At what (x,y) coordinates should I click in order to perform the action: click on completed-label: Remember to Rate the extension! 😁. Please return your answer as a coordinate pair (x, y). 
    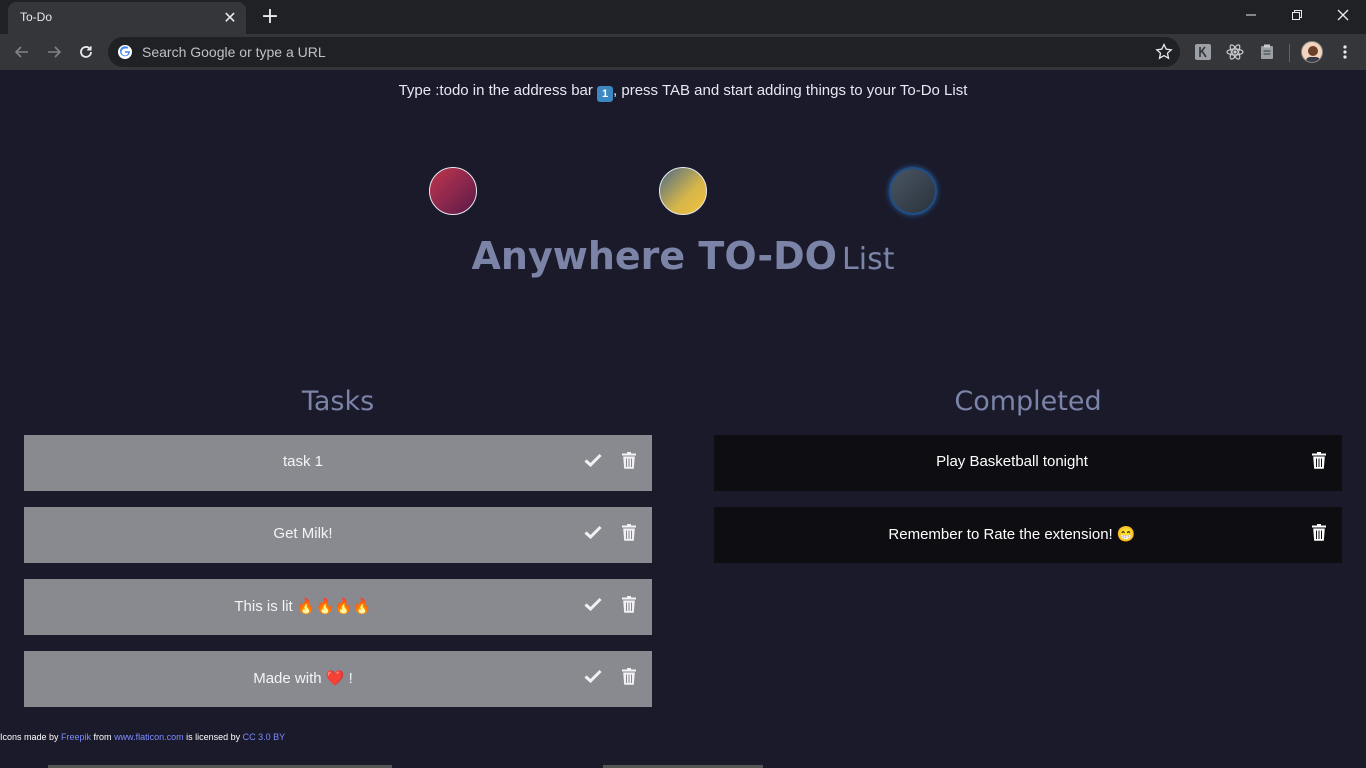
    Looking at the image, I should click on (1012, 534).